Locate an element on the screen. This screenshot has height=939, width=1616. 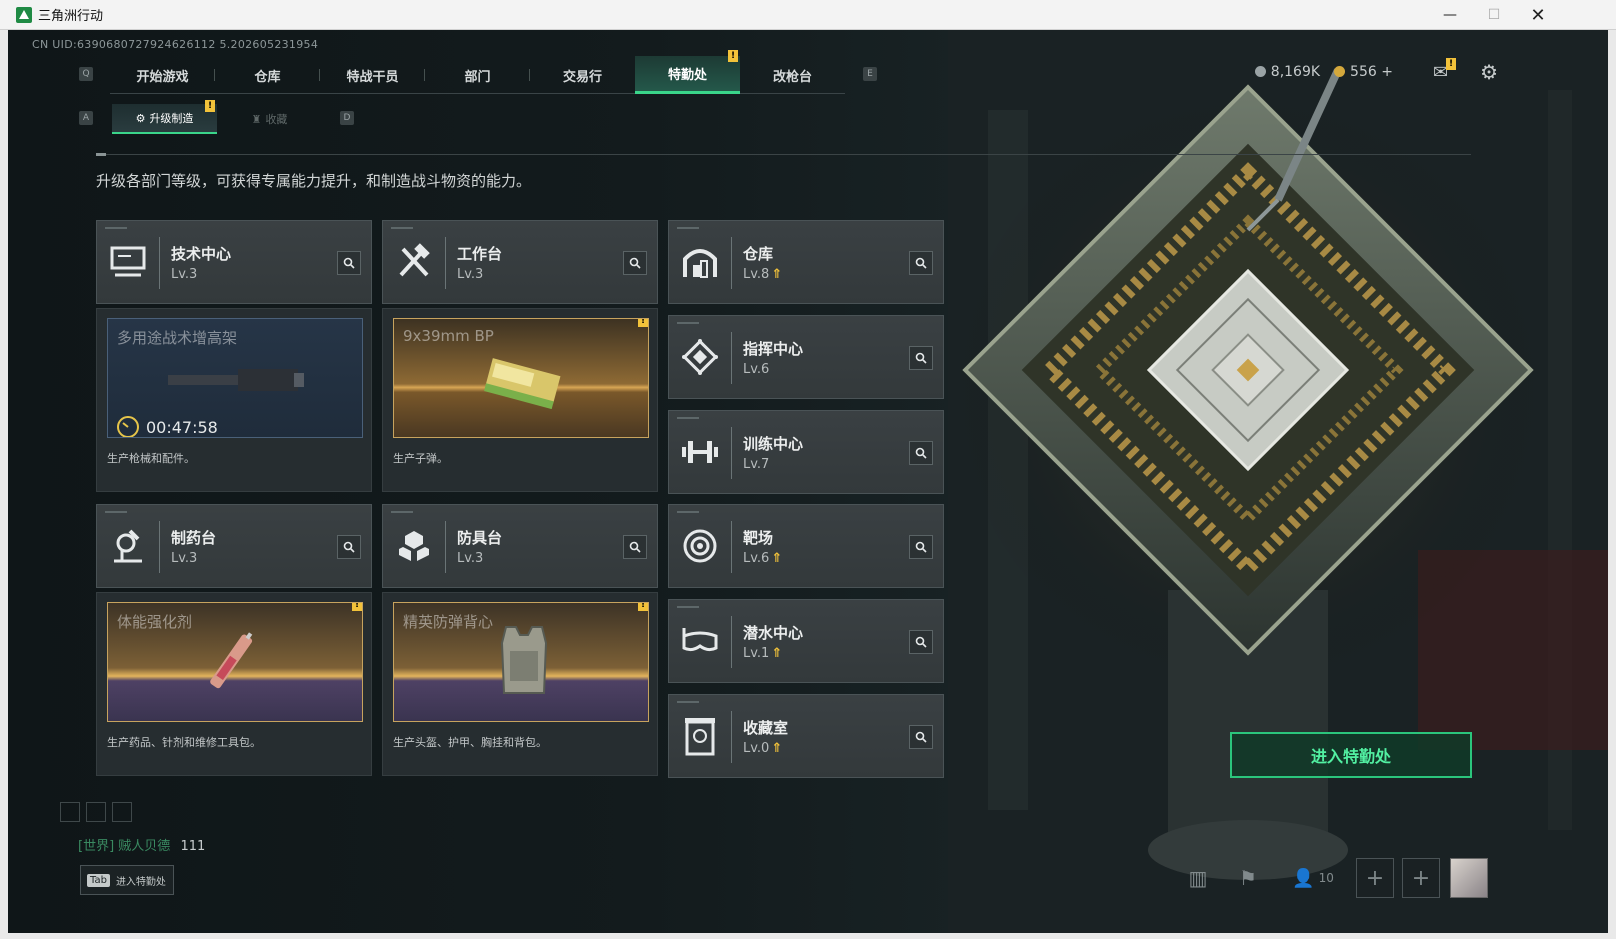
currency-premium: 556 + is located at coordinates (1363, 72).